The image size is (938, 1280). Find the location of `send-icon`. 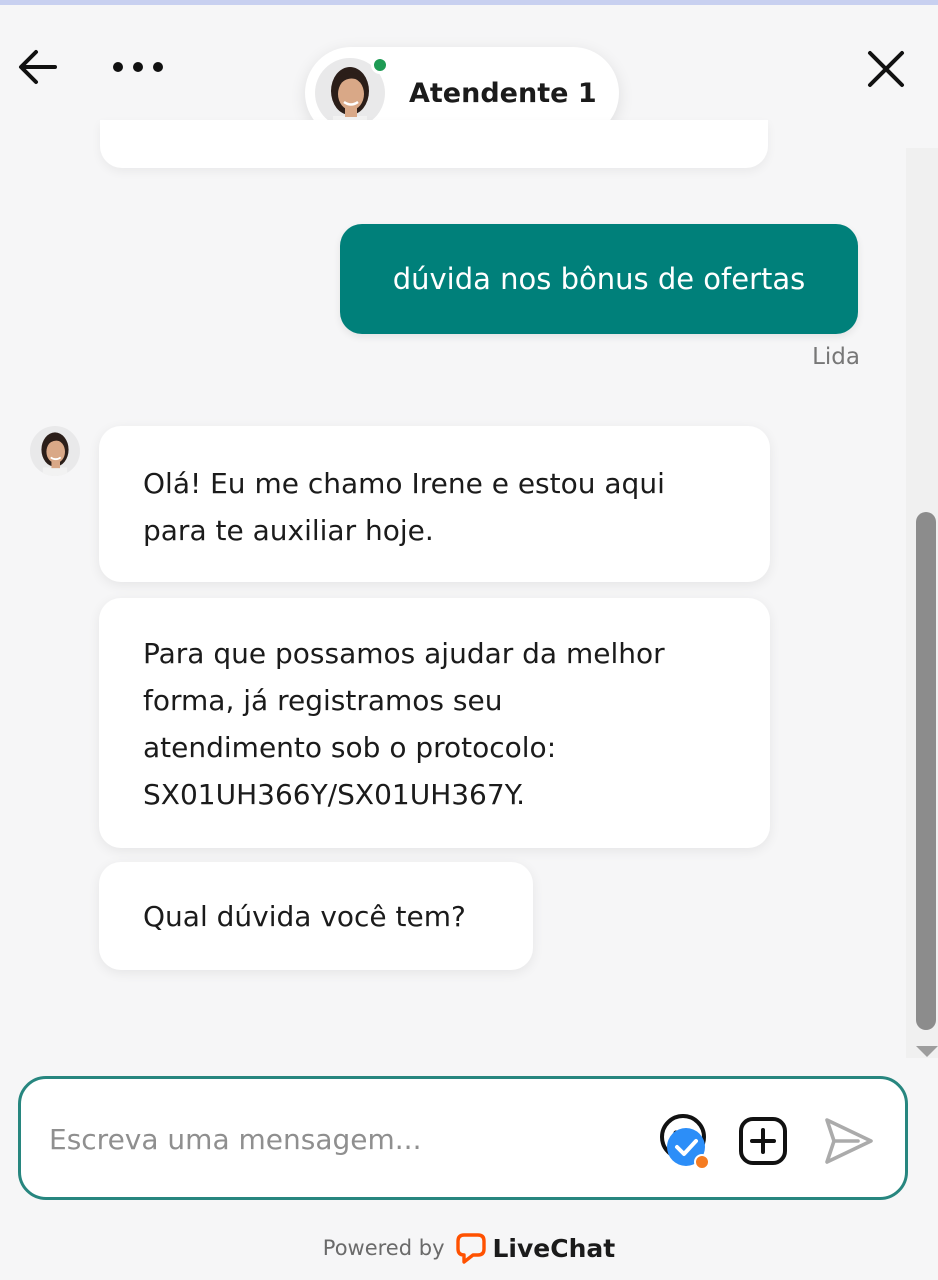

send-icon is located at coordinates (849, 1141).